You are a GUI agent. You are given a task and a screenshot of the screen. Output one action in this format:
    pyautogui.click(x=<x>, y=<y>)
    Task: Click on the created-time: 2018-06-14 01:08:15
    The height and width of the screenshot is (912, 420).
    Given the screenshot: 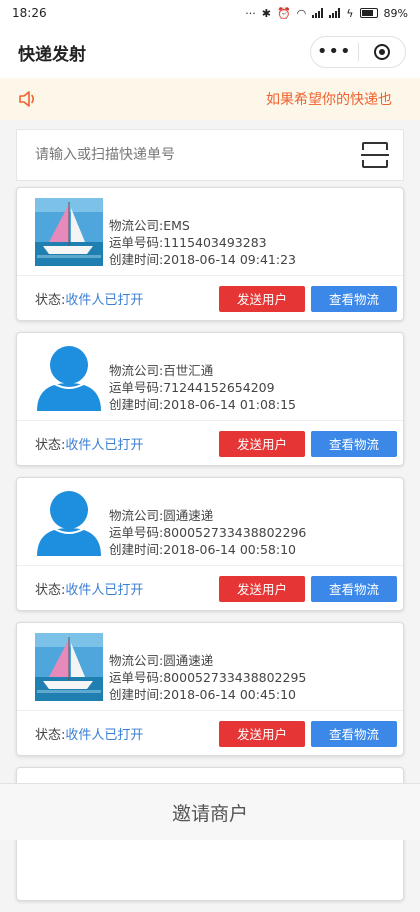 What is the action you would take?
    pyautogui.click(x=229, y=404)
    